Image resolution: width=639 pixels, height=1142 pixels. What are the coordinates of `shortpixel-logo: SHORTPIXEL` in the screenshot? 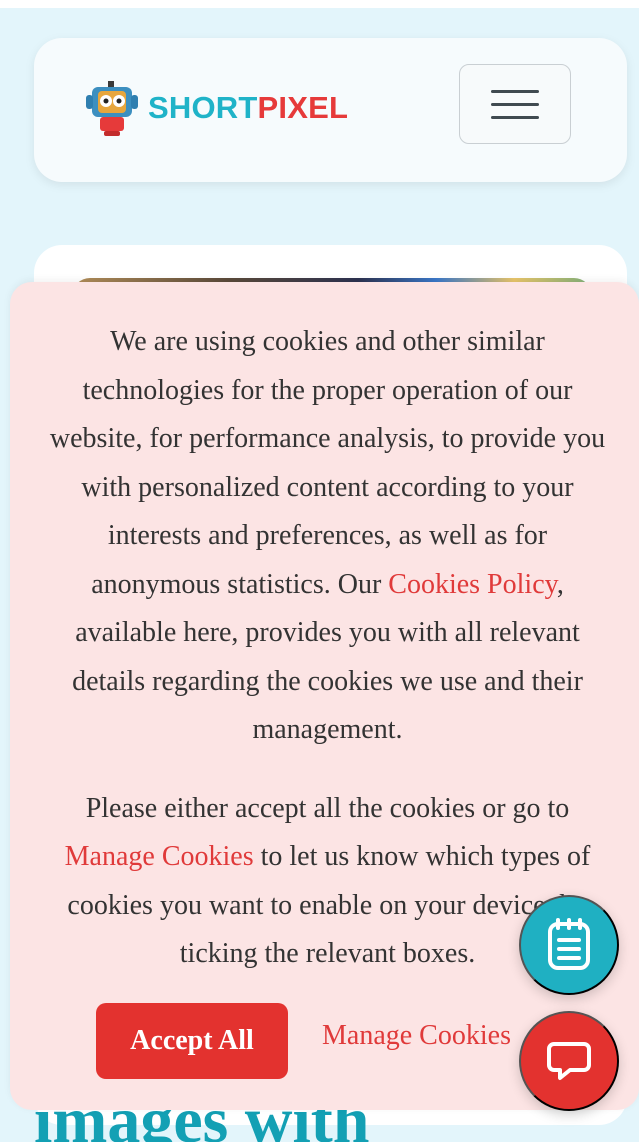 It's located at (217, 108).